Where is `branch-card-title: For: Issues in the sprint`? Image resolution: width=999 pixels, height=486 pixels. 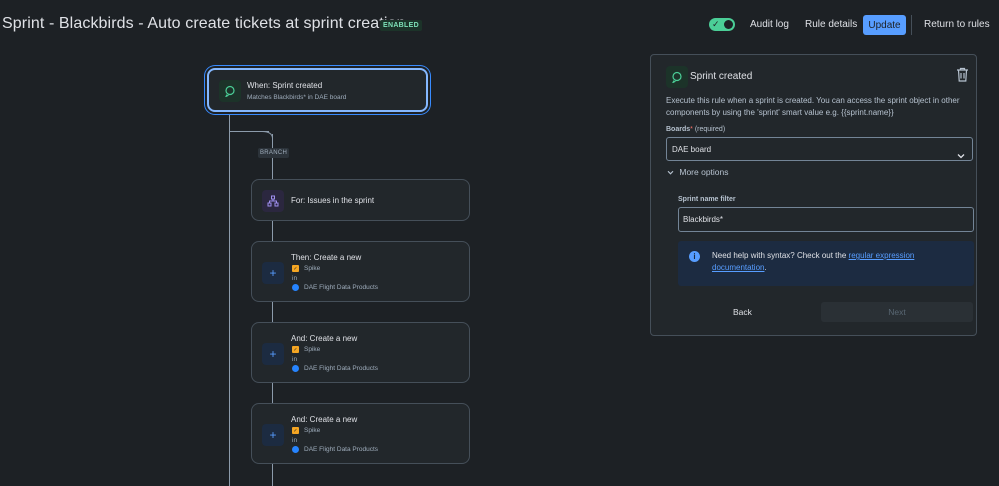
branch-card-title: For: Issues in the sprint is located at coordinates (333, 200).